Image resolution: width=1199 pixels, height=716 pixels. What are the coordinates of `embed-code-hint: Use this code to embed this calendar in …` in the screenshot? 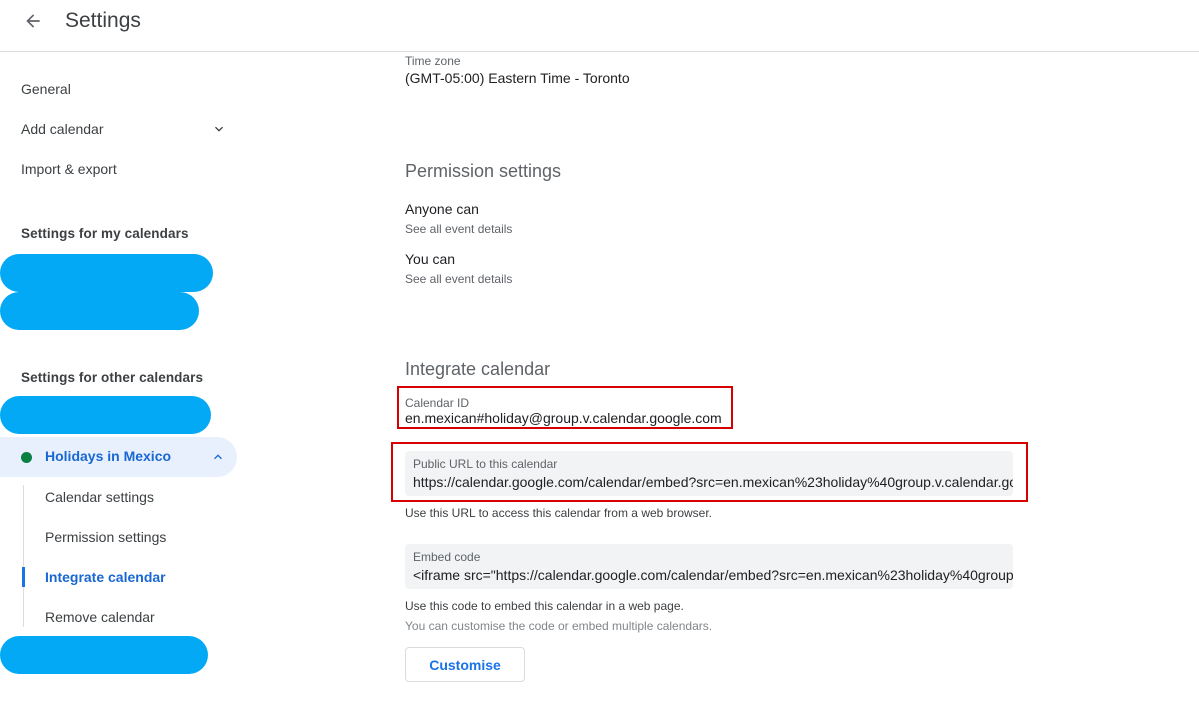 It's located at (544, 606).